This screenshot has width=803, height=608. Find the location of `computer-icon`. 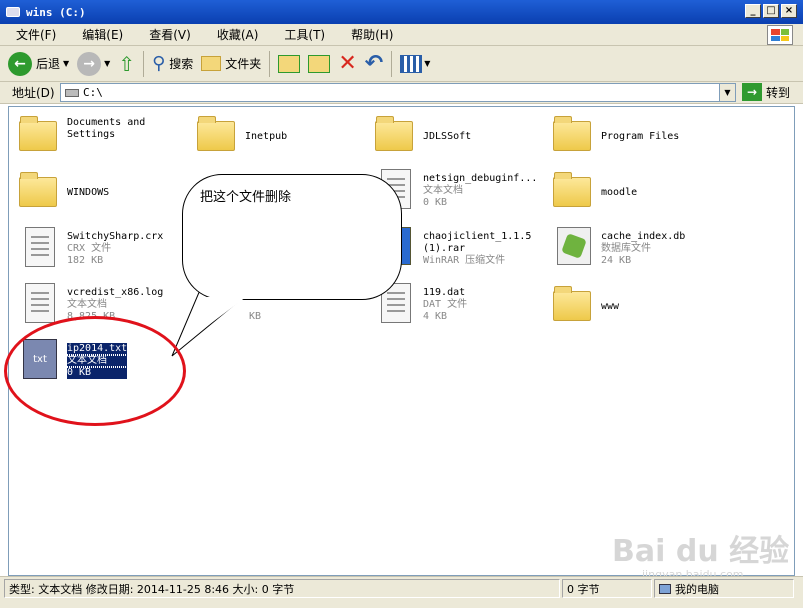

computer-icon is located at coordinates (665, 588).